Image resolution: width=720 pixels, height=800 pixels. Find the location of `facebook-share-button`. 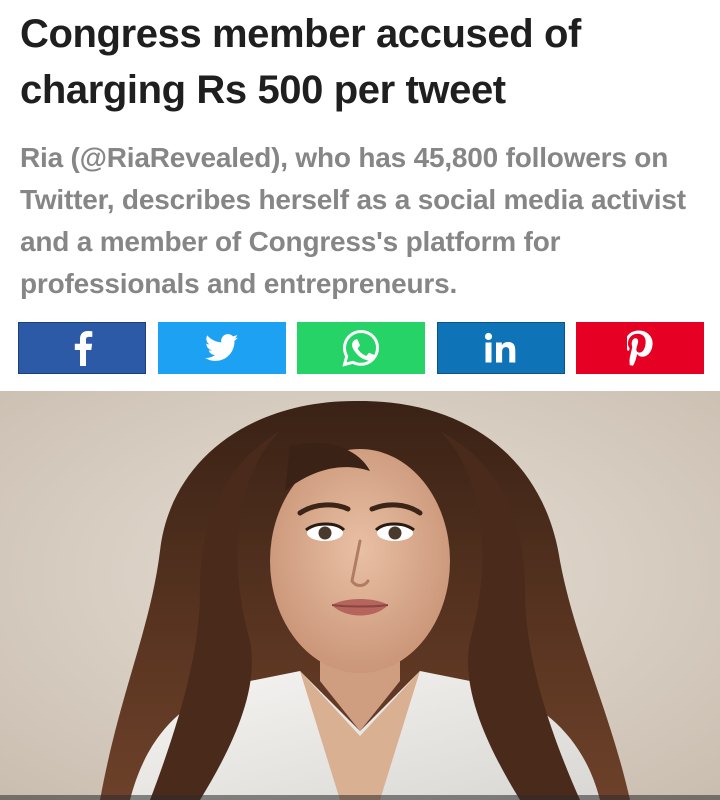

facebook-share-button is located at coordinates (82, 348).